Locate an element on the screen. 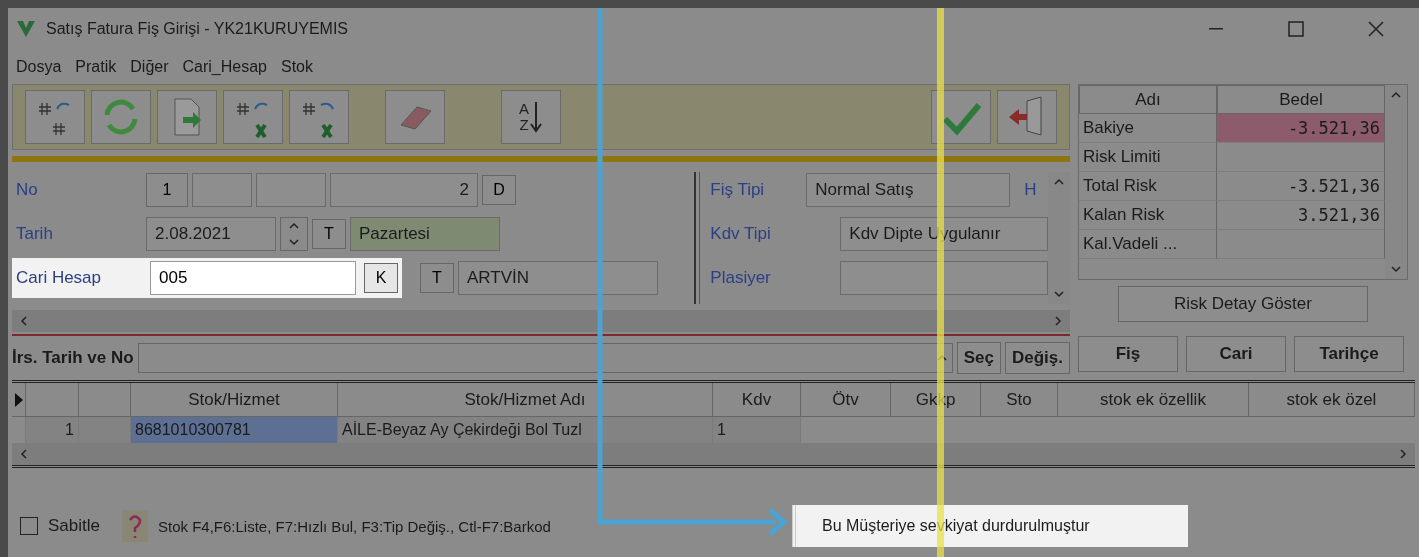 The width and height of the screenshot is (1419, 557). t-button: T is located at coordinates (437, 278).